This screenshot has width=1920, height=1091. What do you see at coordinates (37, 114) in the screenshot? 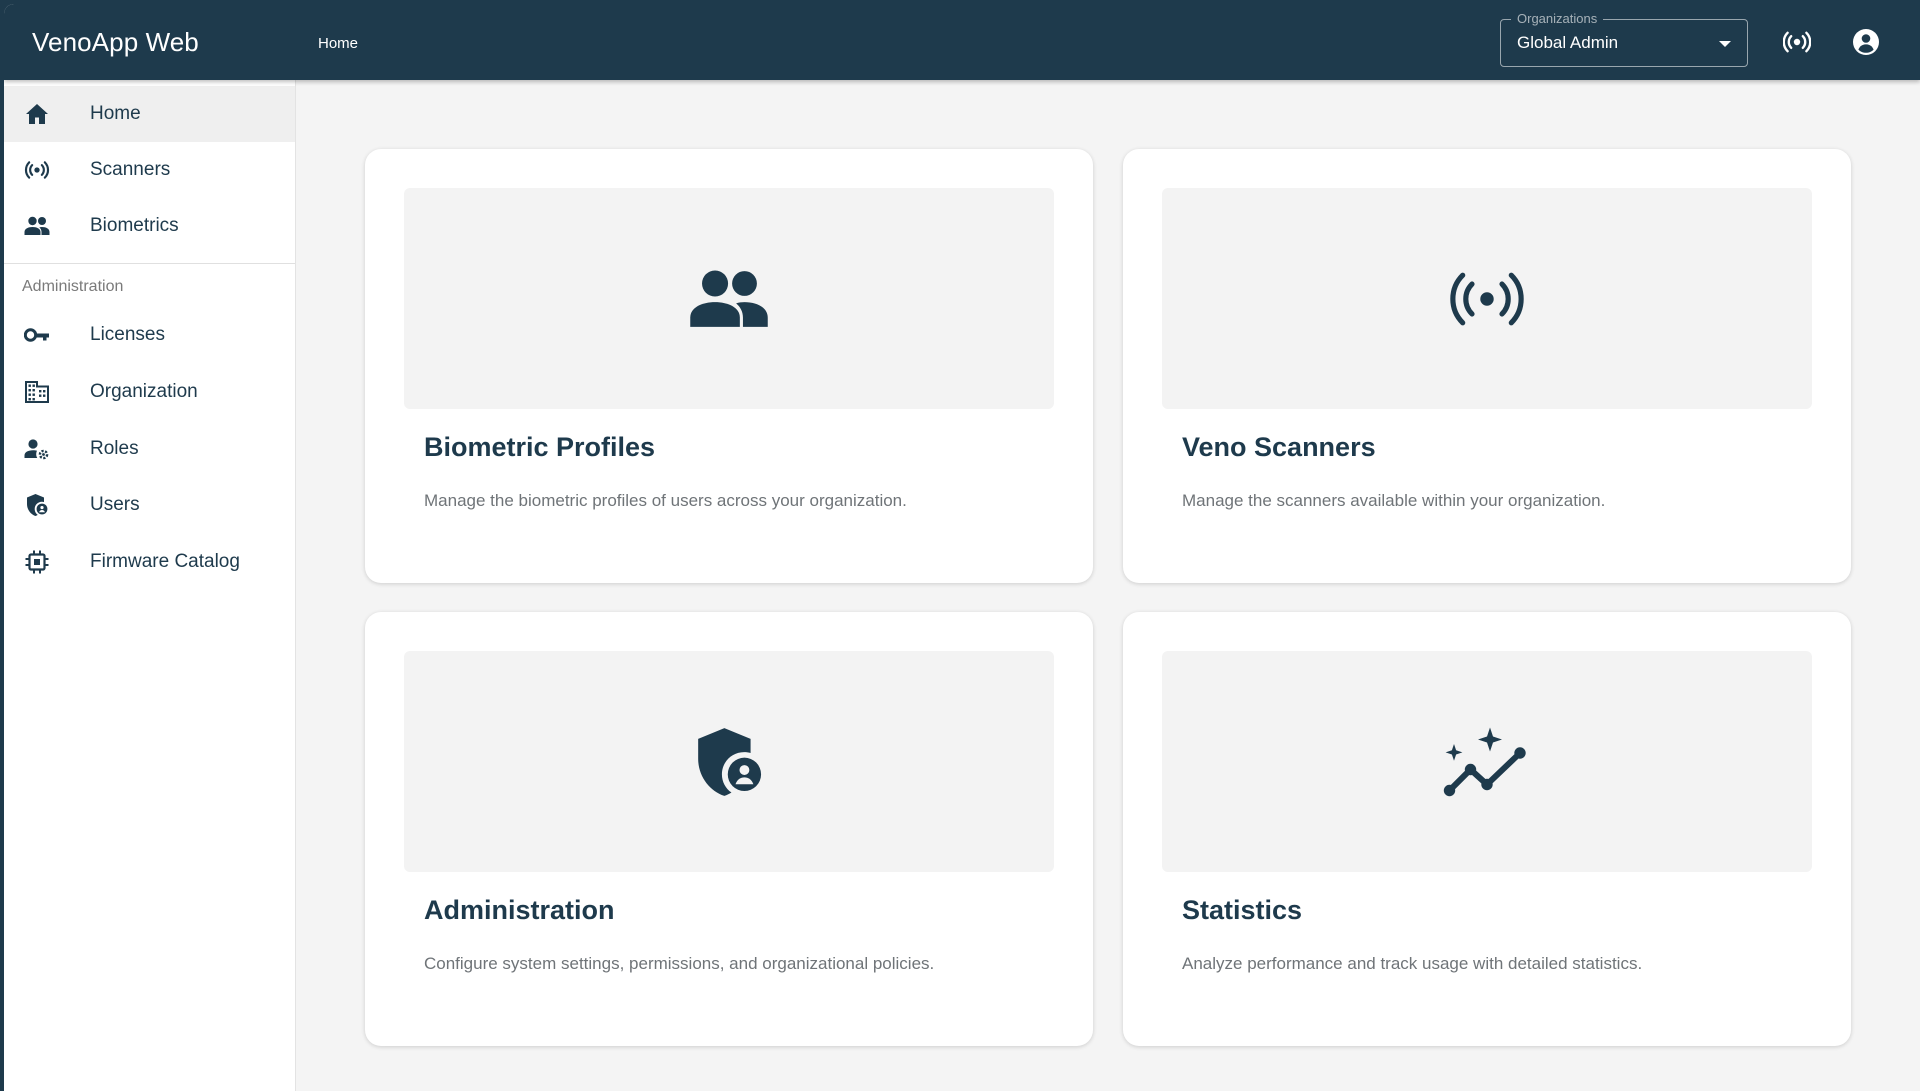
I see `home-icon` at bounding box center [37, 114].